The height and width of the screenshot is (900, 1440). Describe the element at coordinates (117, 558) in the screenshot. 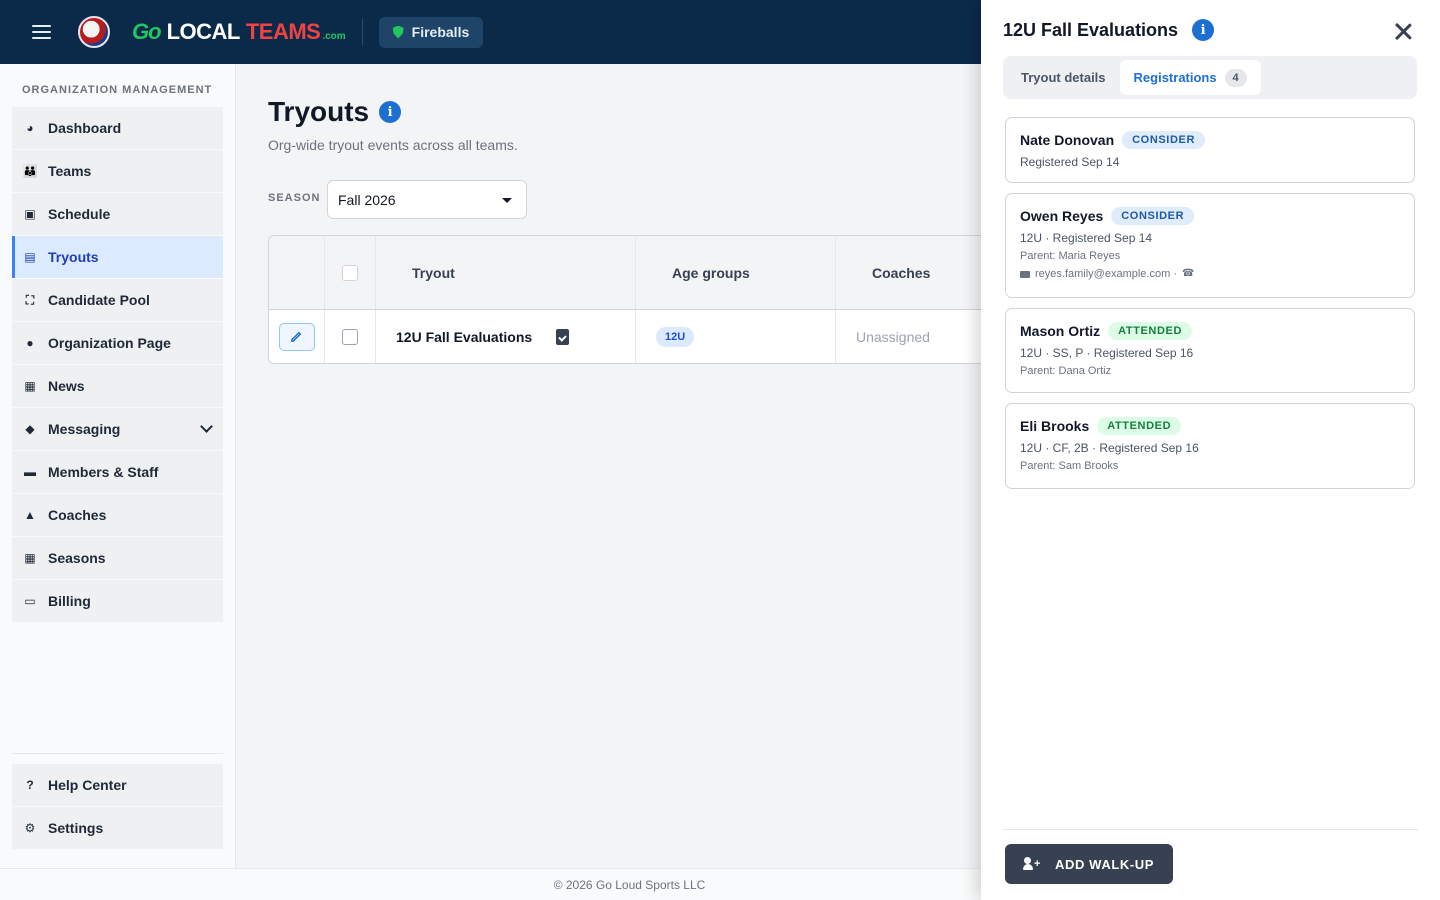

I see `sidebar-item-seasons: ▦ Seasons` at that location.